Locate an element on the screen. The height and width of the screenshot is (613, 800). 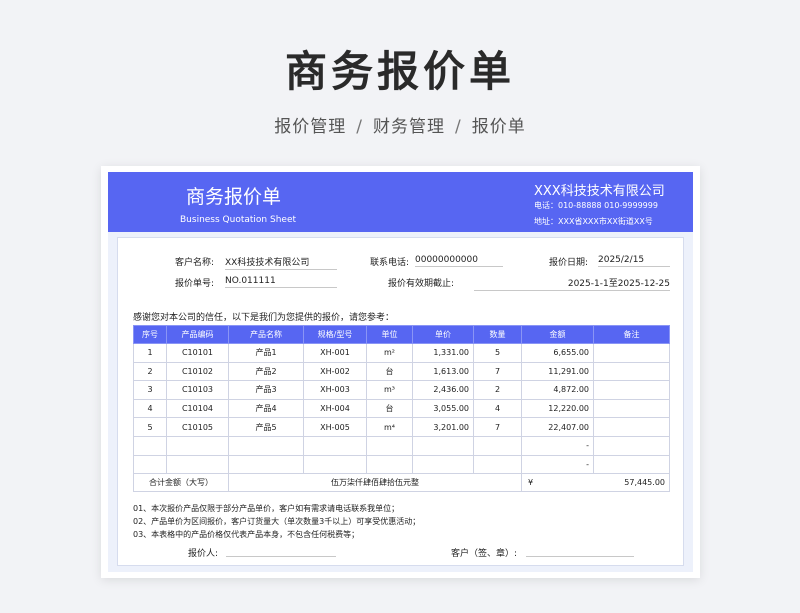
cell-name: 产品4 is located at coordinates (266, 408).